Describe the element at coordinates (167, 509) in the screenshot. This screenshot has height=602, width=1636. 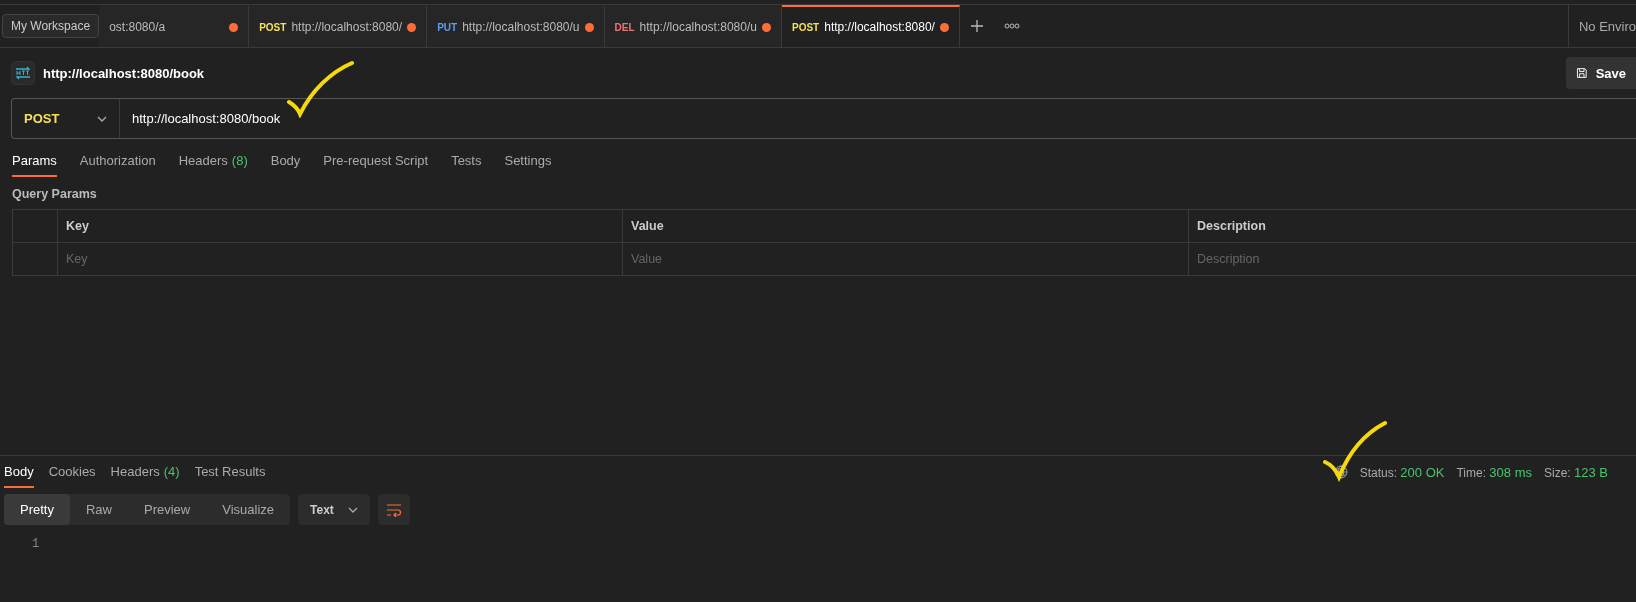
I see `view-mode-button: Preview` at that location.